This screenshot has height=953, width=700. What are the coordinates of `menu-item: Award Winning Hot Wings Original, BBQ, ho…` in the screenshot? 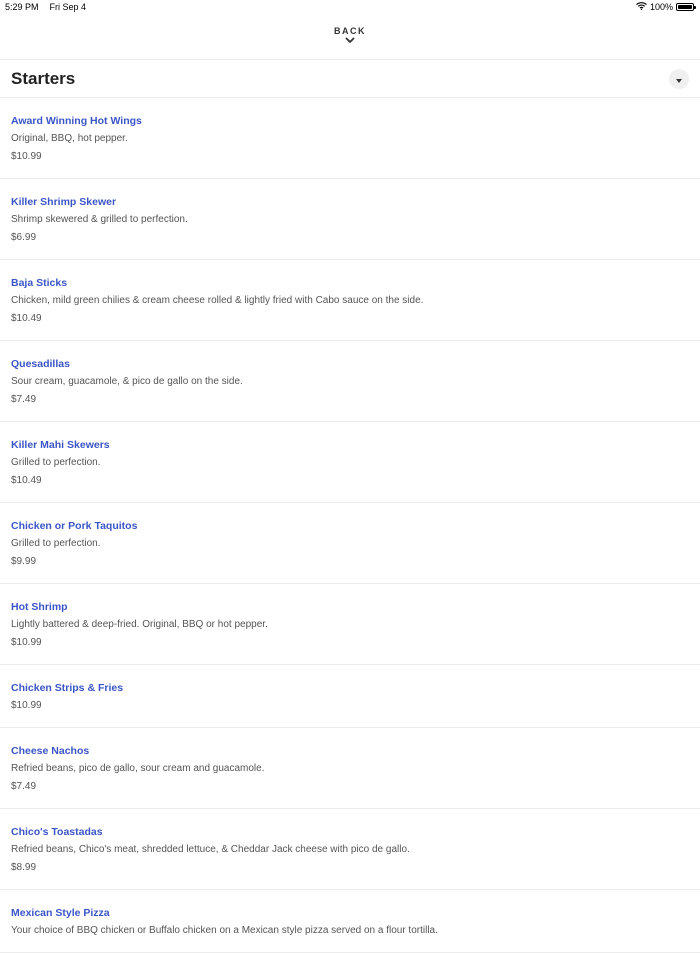 It's located at (350, 138).